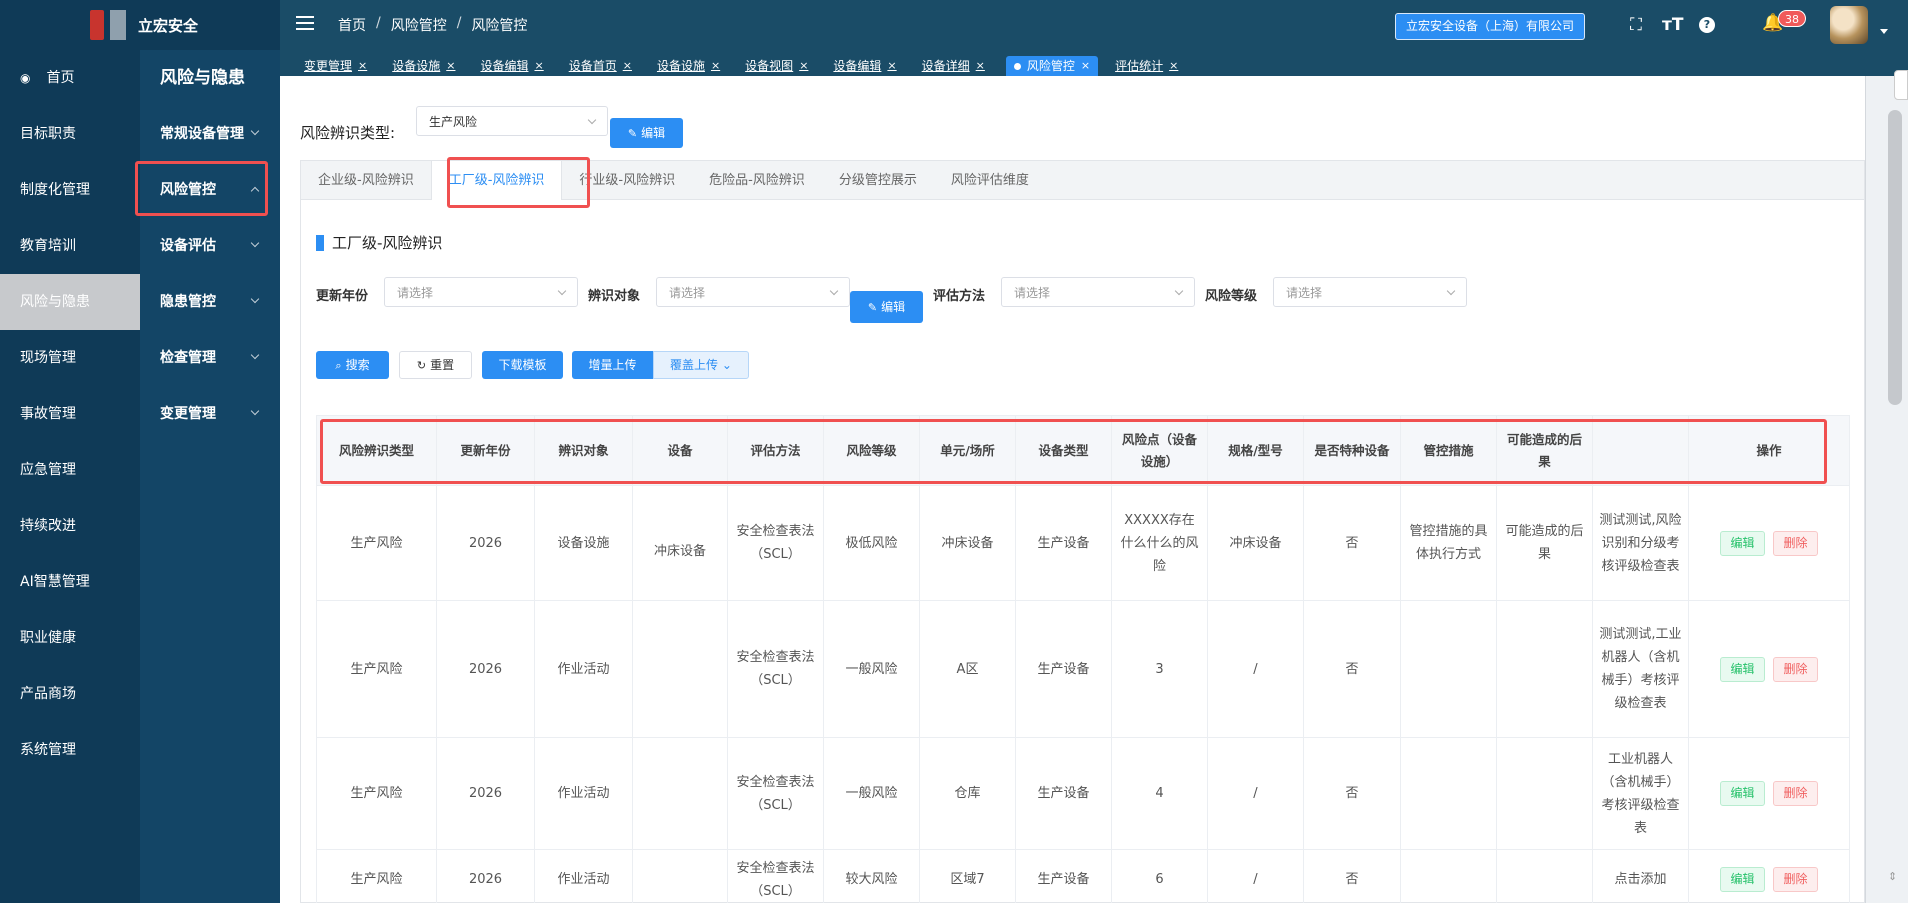 This screenshot has width=1908, height=903. I want to click on reset-button: ↻ 重置, so click(435, 365).